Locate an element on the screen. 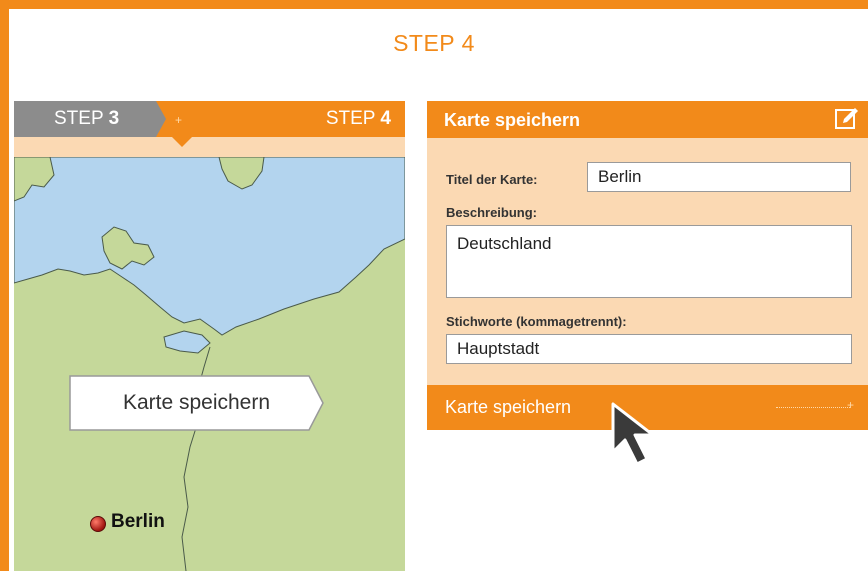  page-title: STEP 4 is located at coordinates (434, 43).